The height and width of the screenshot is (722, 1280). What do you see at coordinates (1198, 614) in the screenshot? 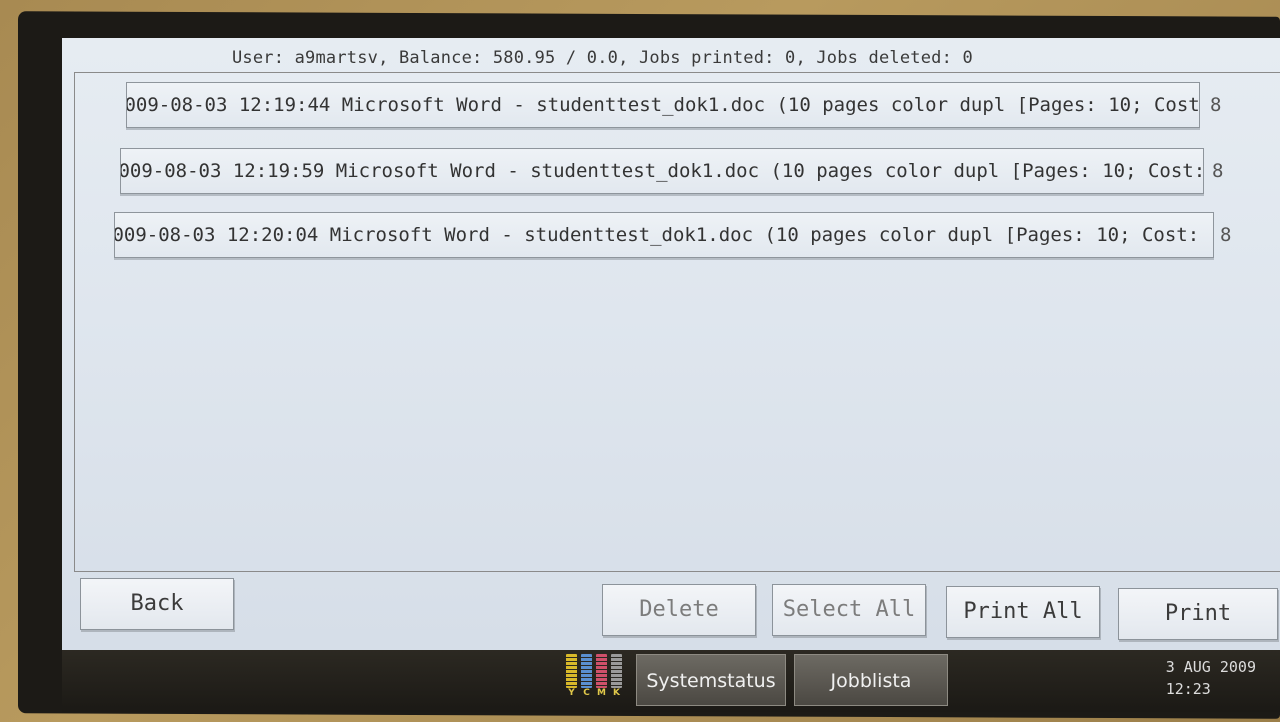
I see `print-button: Print` at bounding box center [1198, 614].